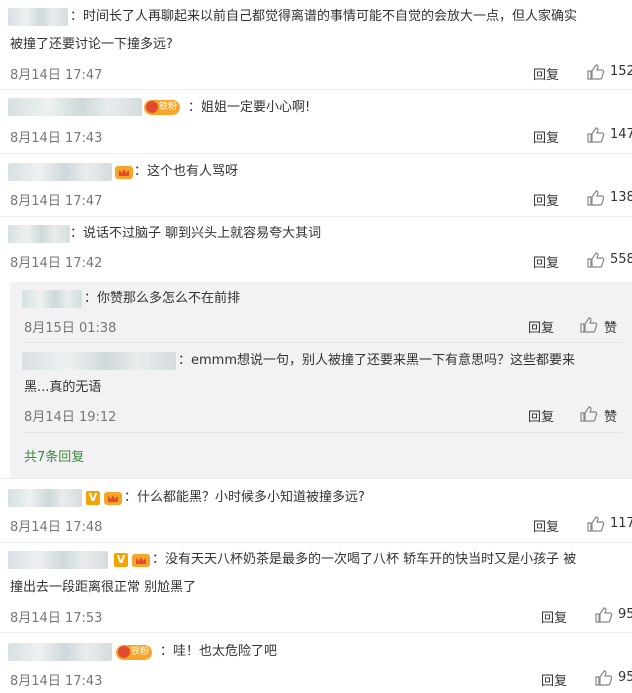 The image size is (632, 693). What do you see at coordinates (219, 651) in the screenshot?
I see `comment-text: ：哇！也太危险了吧` at bounding box center [219, 651].